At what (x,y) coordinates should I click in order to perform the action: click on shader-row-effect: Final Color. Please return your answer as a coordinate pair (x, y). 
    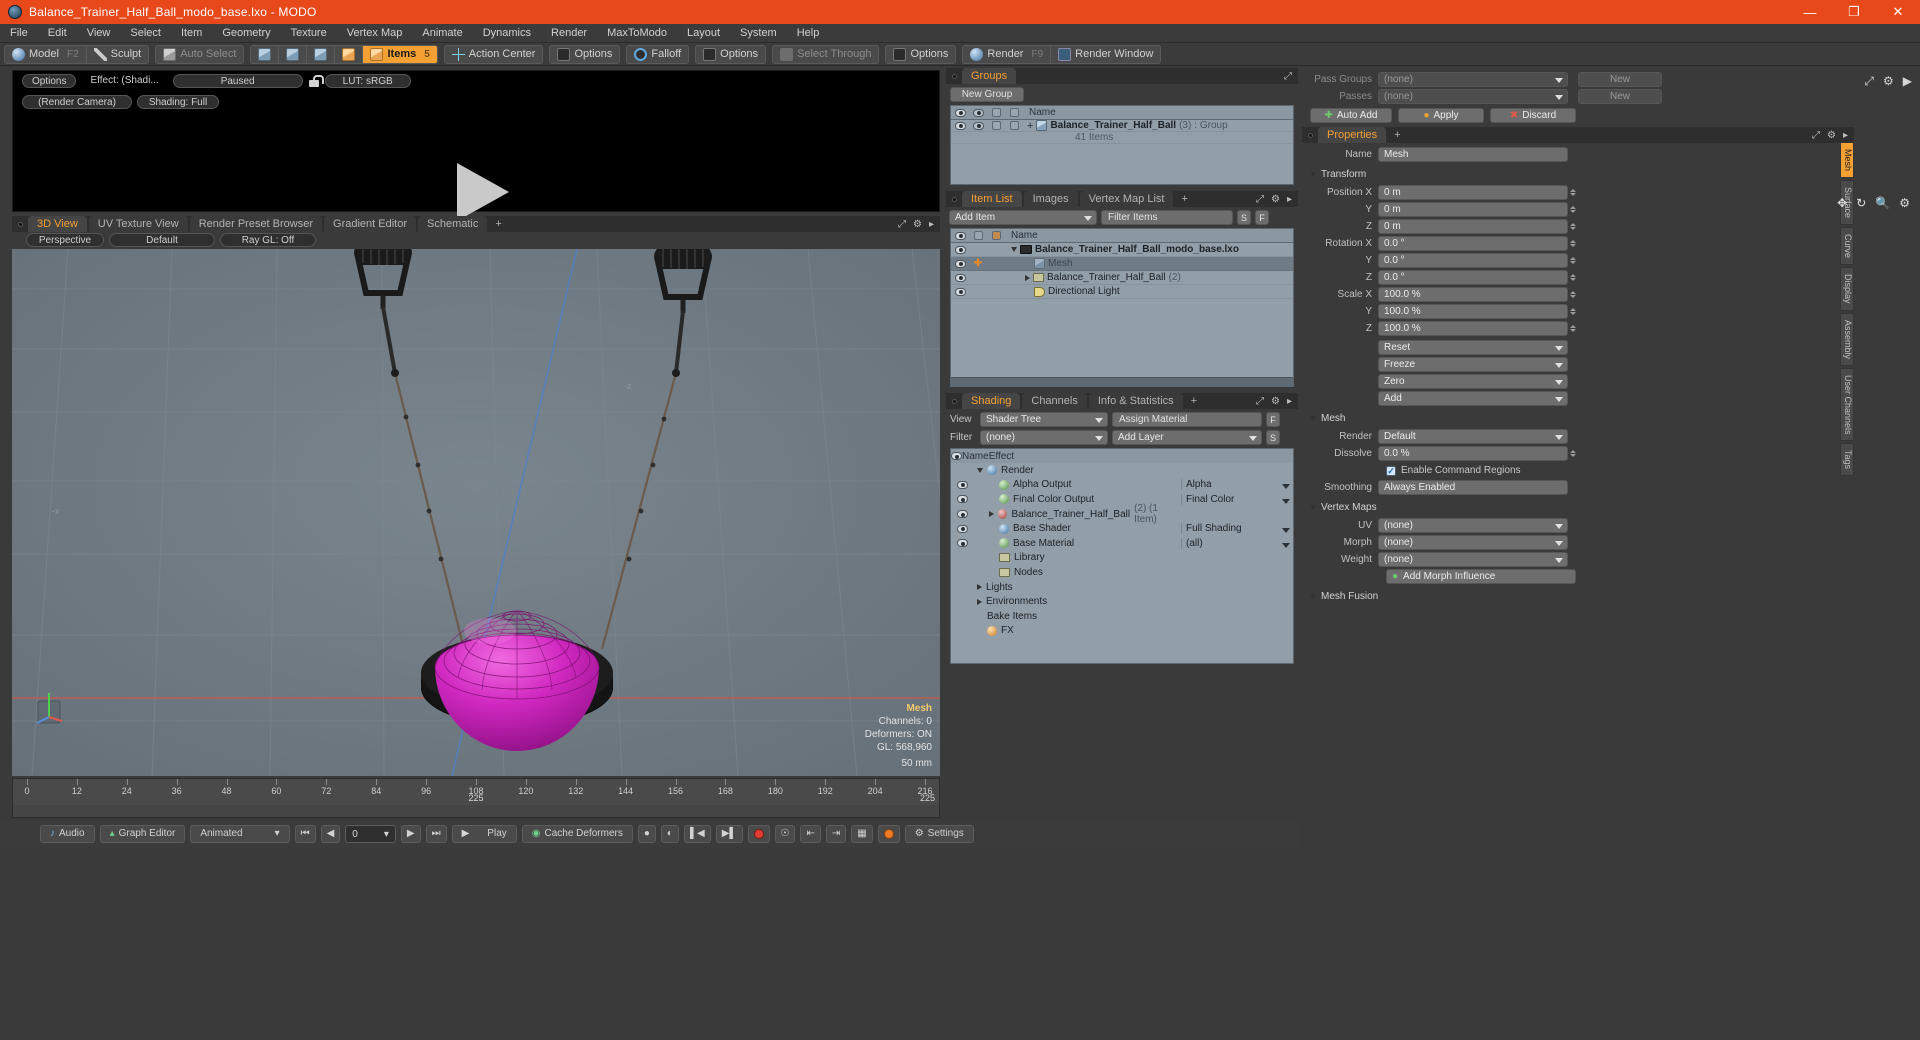
    Looking at the image, I should click on (1237, 499).